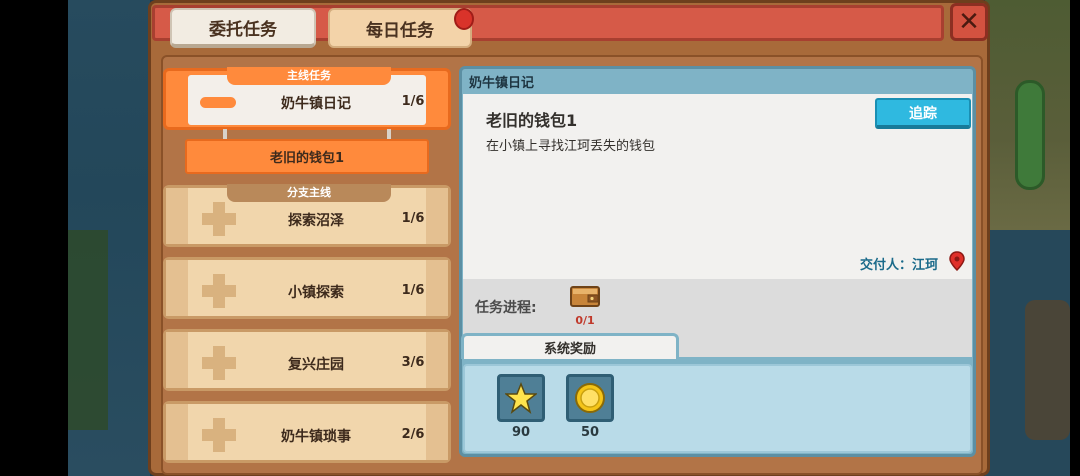 The height and width of the screenshot is (476, 1080). Describe the element at coordinates (309, 193) in the screenshot. I see `category-tag-branch: 分支主线` at that location.